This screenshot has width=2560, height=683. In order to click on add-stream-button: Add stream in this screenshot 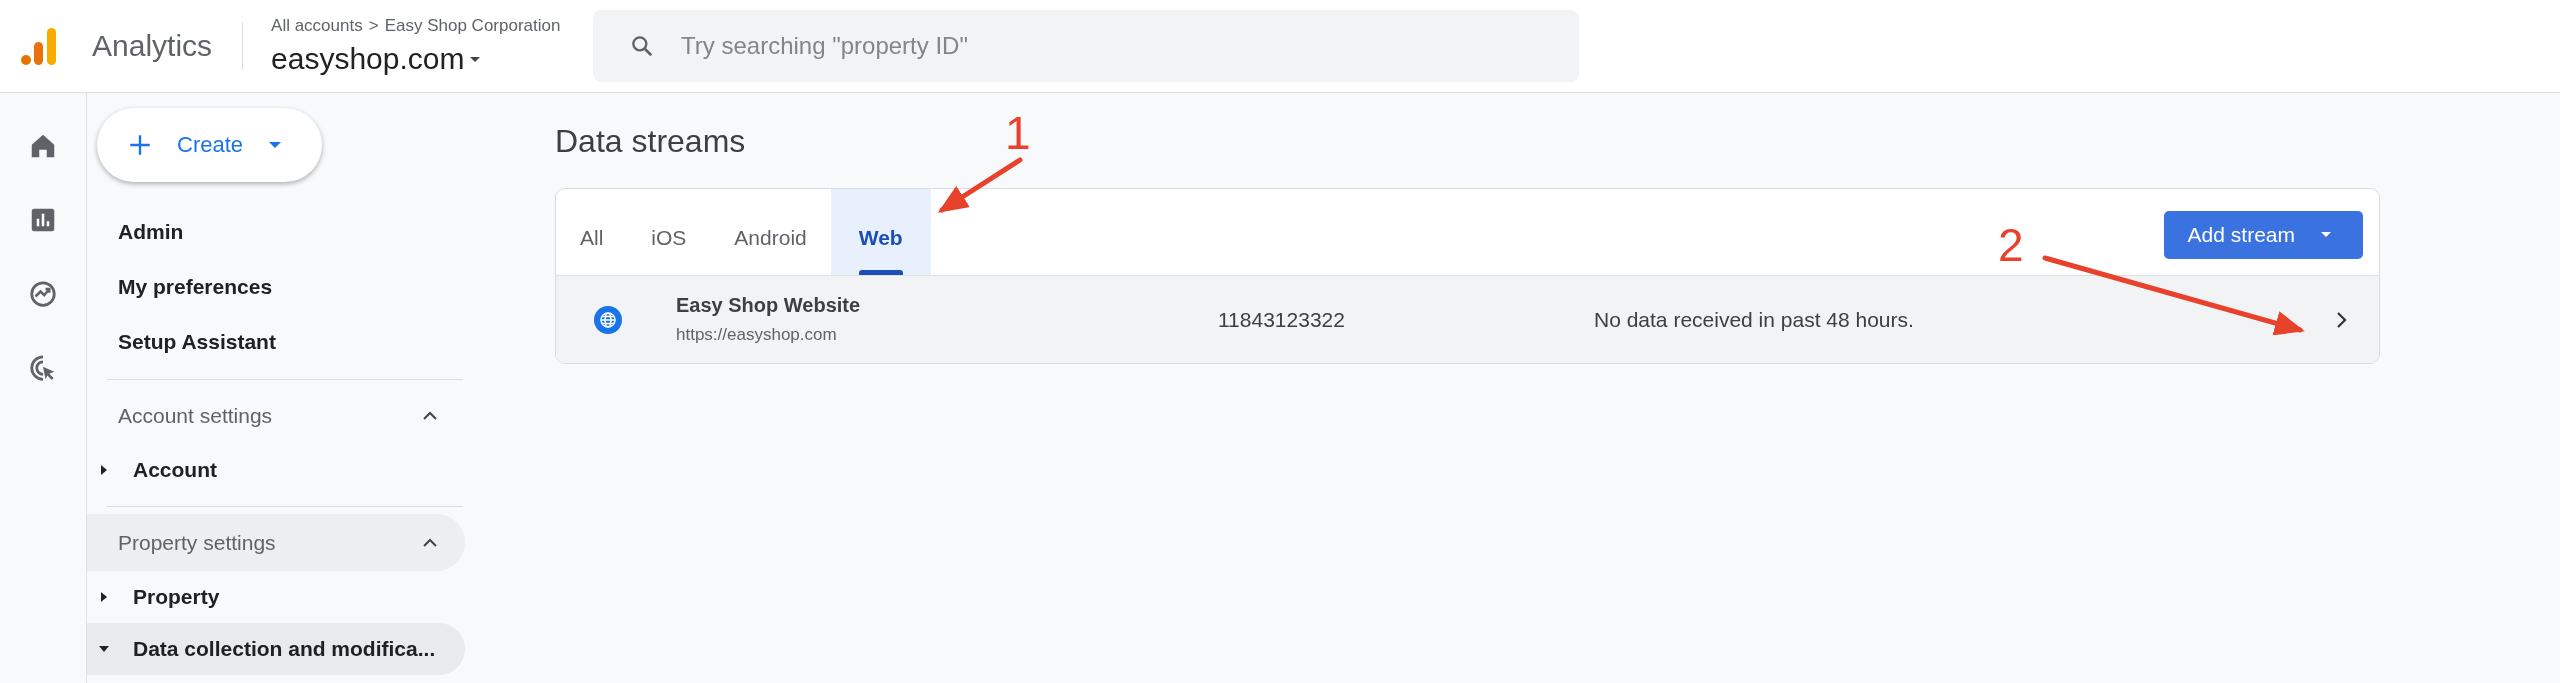, I will do `click(2263, 235)`.